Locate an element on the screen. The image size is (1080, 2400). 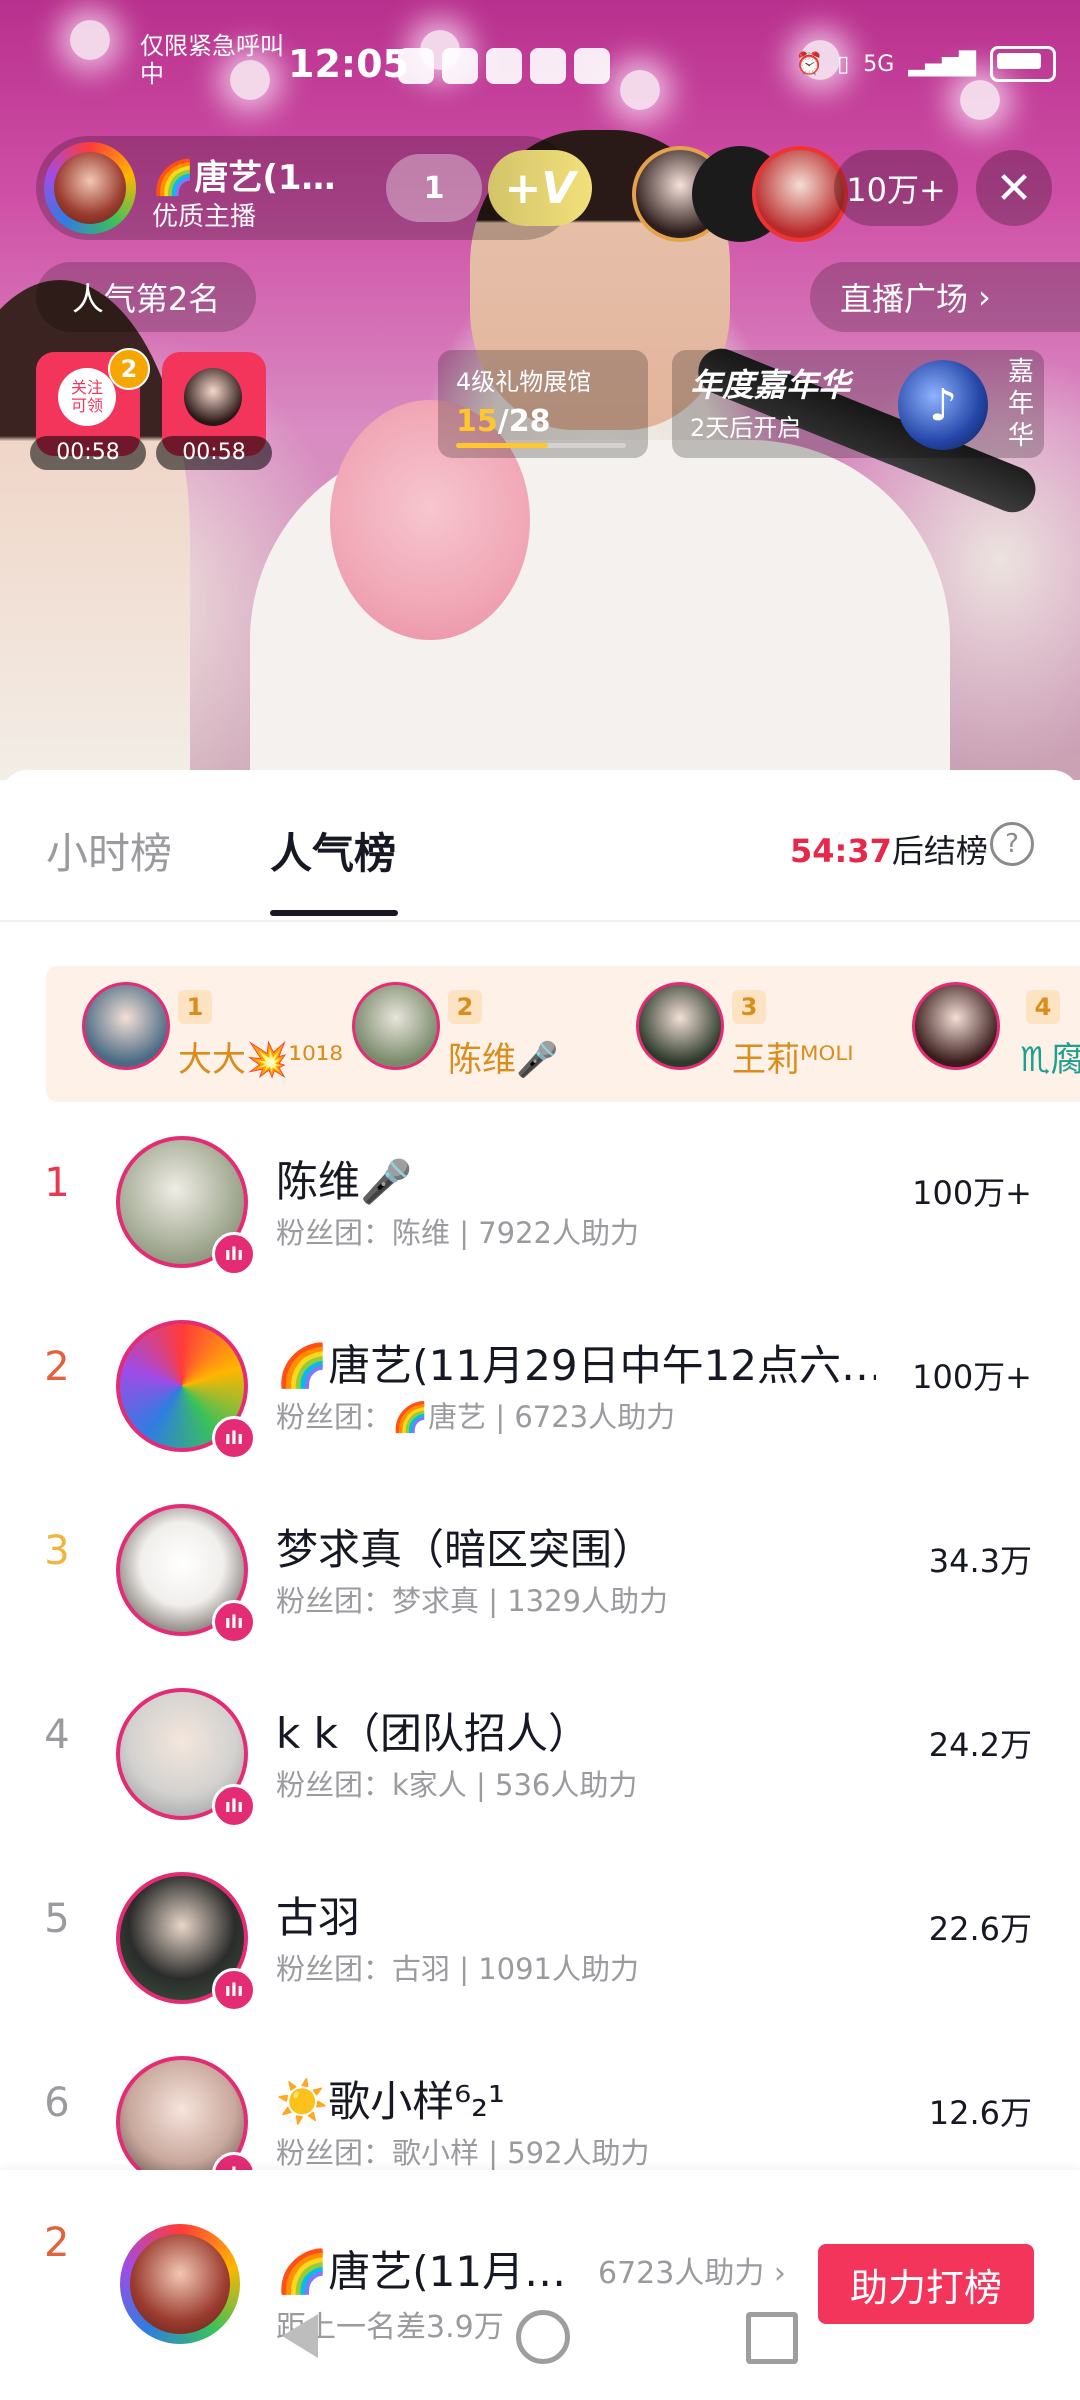
red-packet-avatar is located at coordinates (213, 397).